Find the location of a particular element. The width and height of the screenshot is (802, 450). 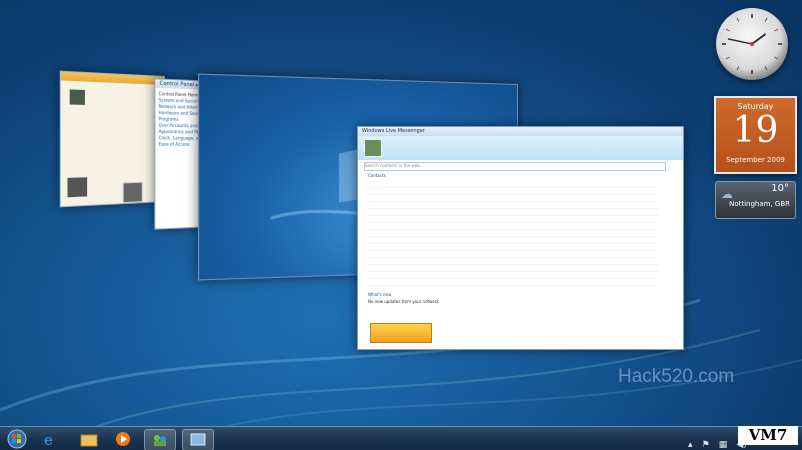

calendar-month-year: September 2009 is located at coordinates (755, 160).